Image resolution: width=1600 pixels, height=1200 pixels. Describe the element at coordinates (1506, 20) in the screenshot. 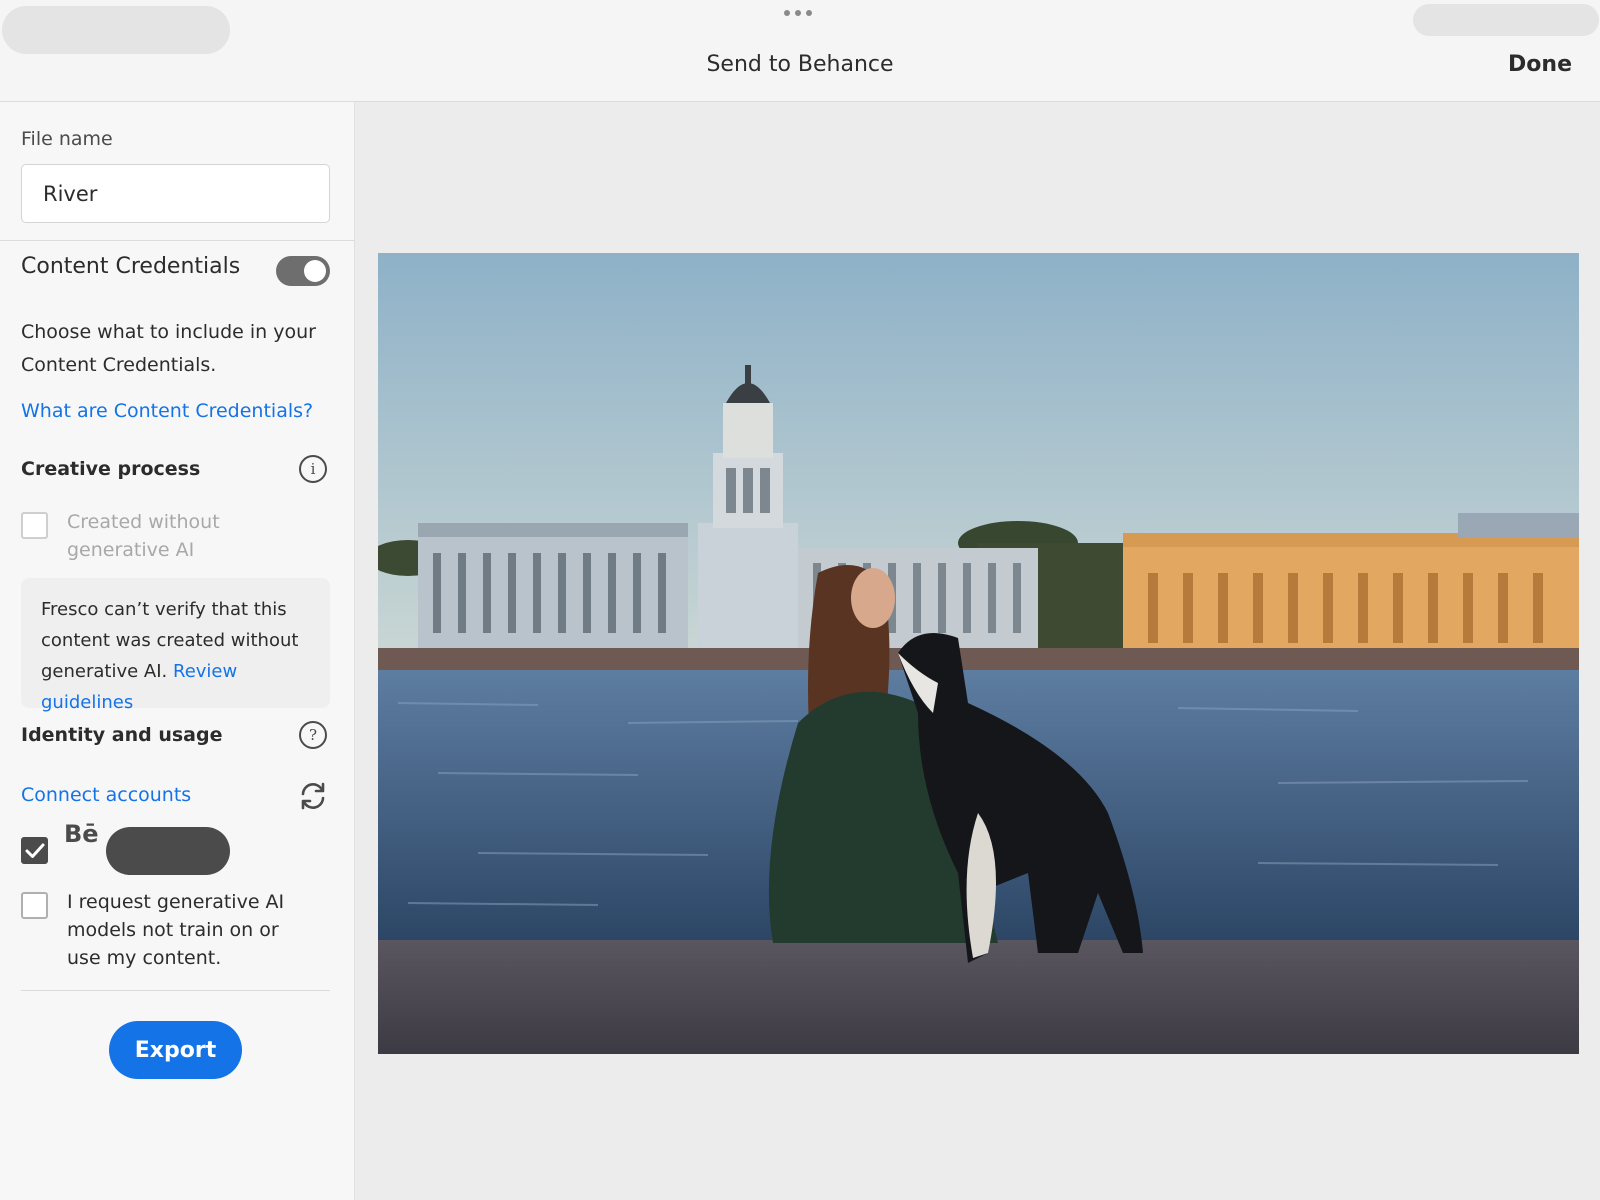

I see `redacted-status-pill-right` at that location.